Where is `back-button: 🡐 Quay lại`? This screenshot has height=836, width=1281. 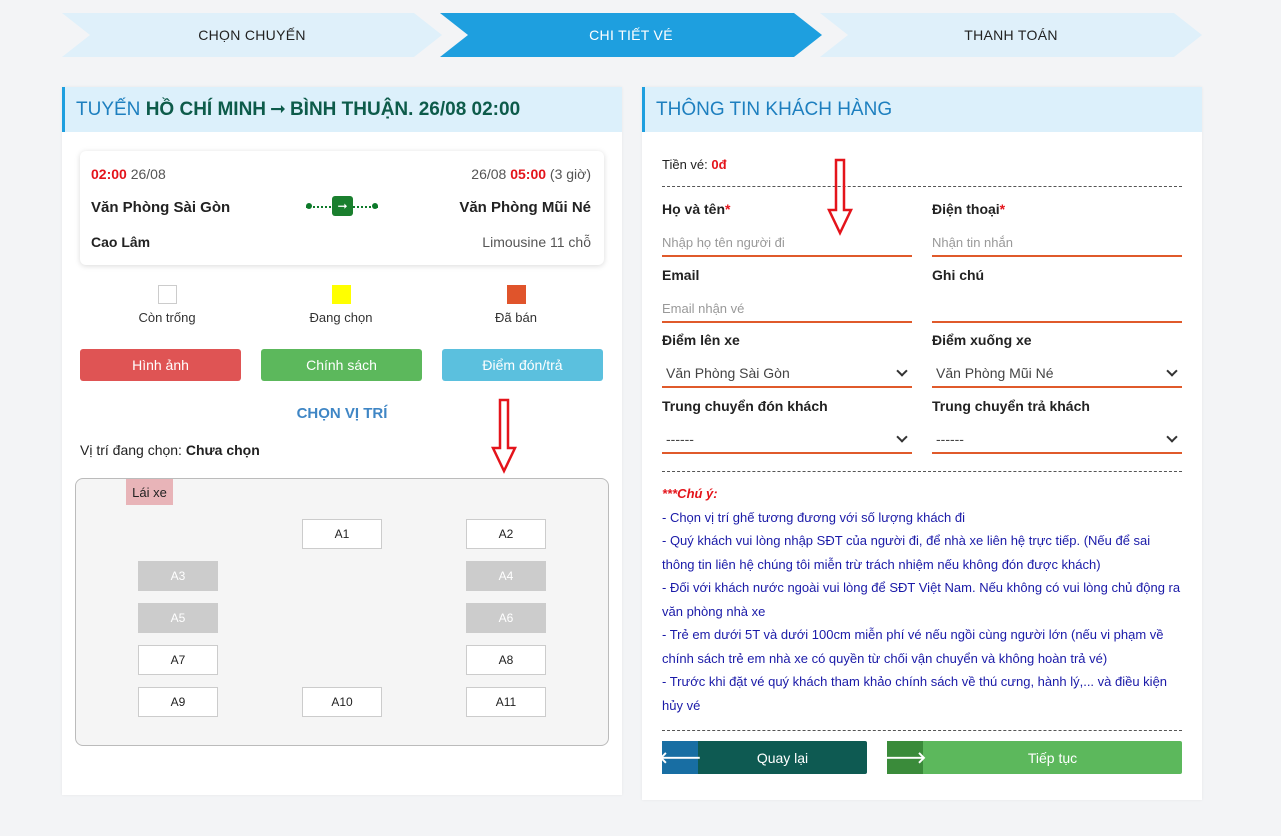 back-button: 🡐 Quay lại is located at coordinates (763, 757).